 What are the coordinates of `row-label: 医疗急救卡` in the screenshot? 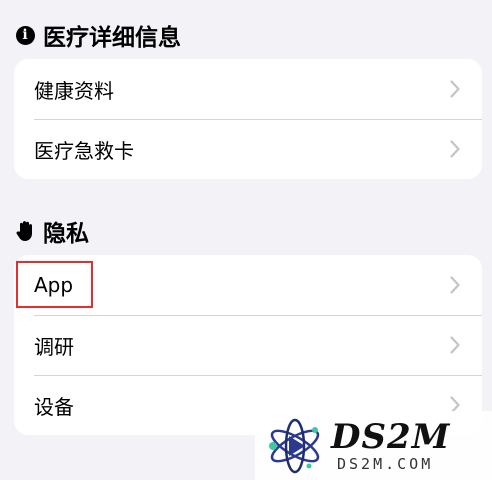 It's located at (84, 150).